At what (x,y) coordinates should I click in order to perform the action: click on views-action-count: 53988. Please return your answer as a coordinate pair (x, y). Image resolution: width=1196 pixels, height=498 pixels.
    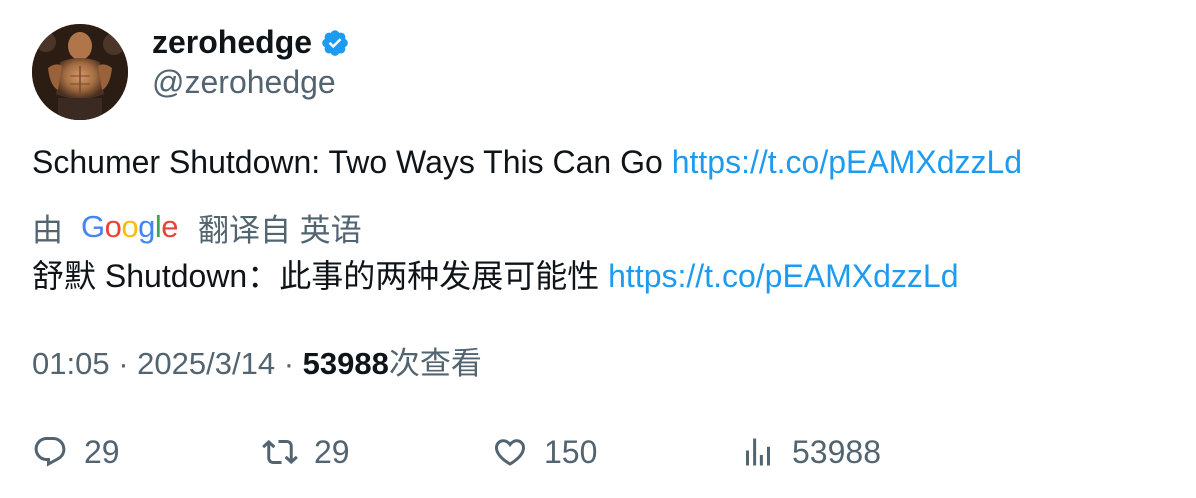
    Looking at the image, I should click on (836, 451).